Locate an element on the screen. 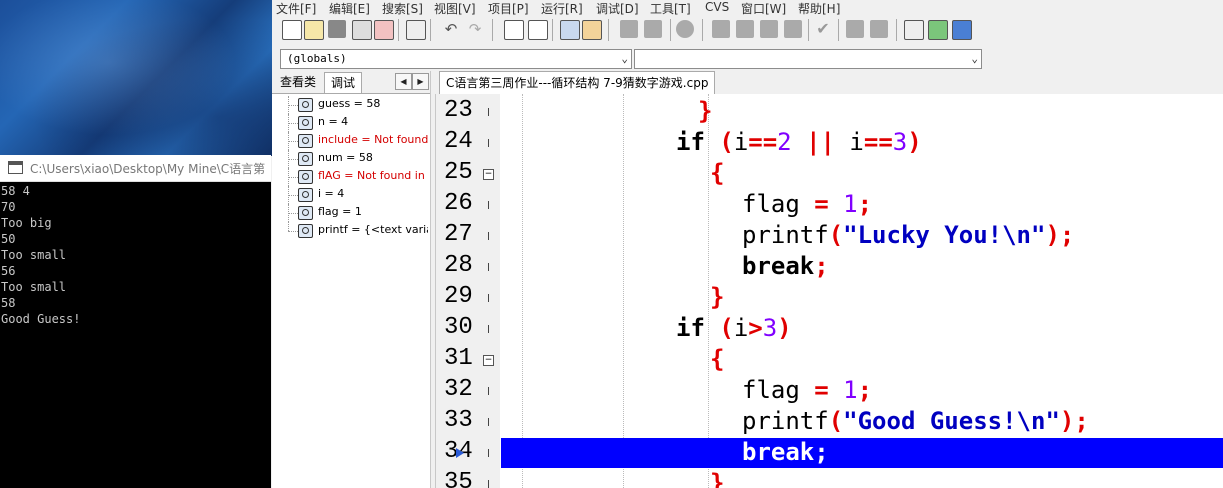 Image resolution: width=1223 pixels, height=488 pixels. console-line: 58 4 is located at coordinates (15, 191).